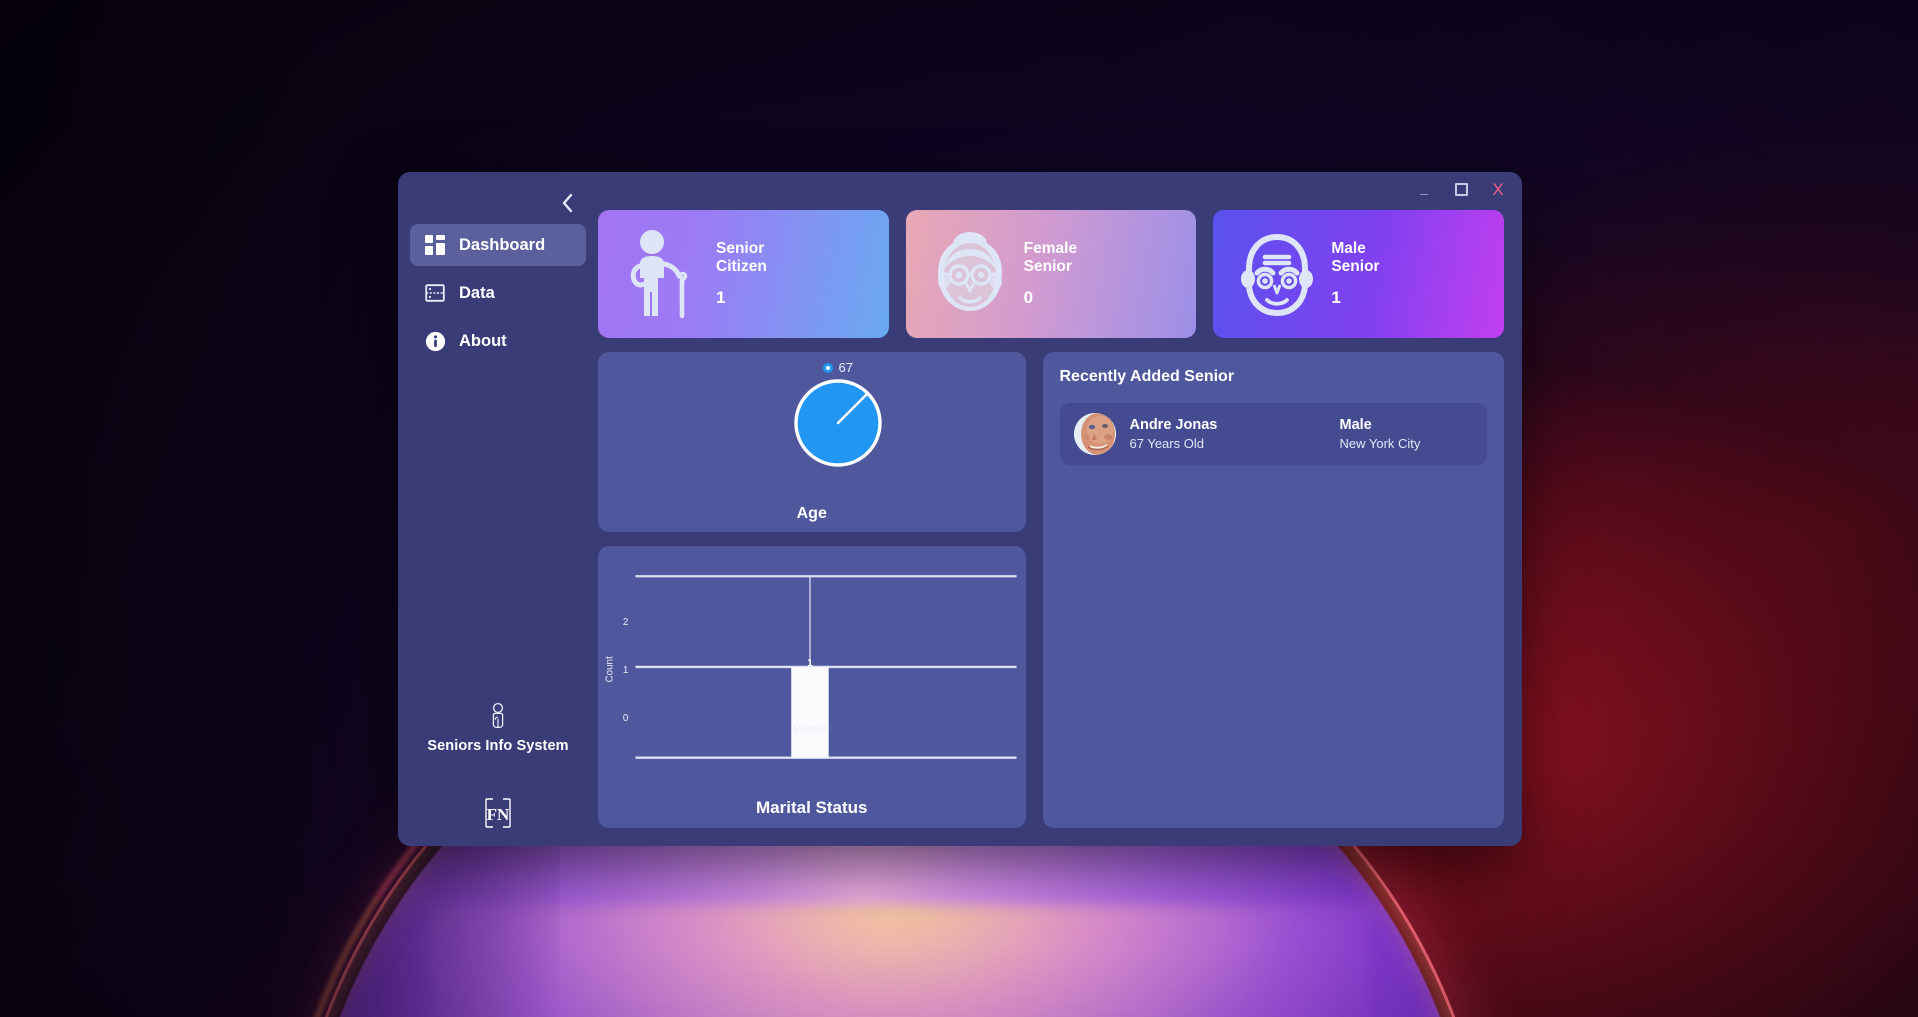 This screenshot has height=1017, width=1918. I want to click on sidebar-brand: Seniors Info System FN, so click(498, 765).